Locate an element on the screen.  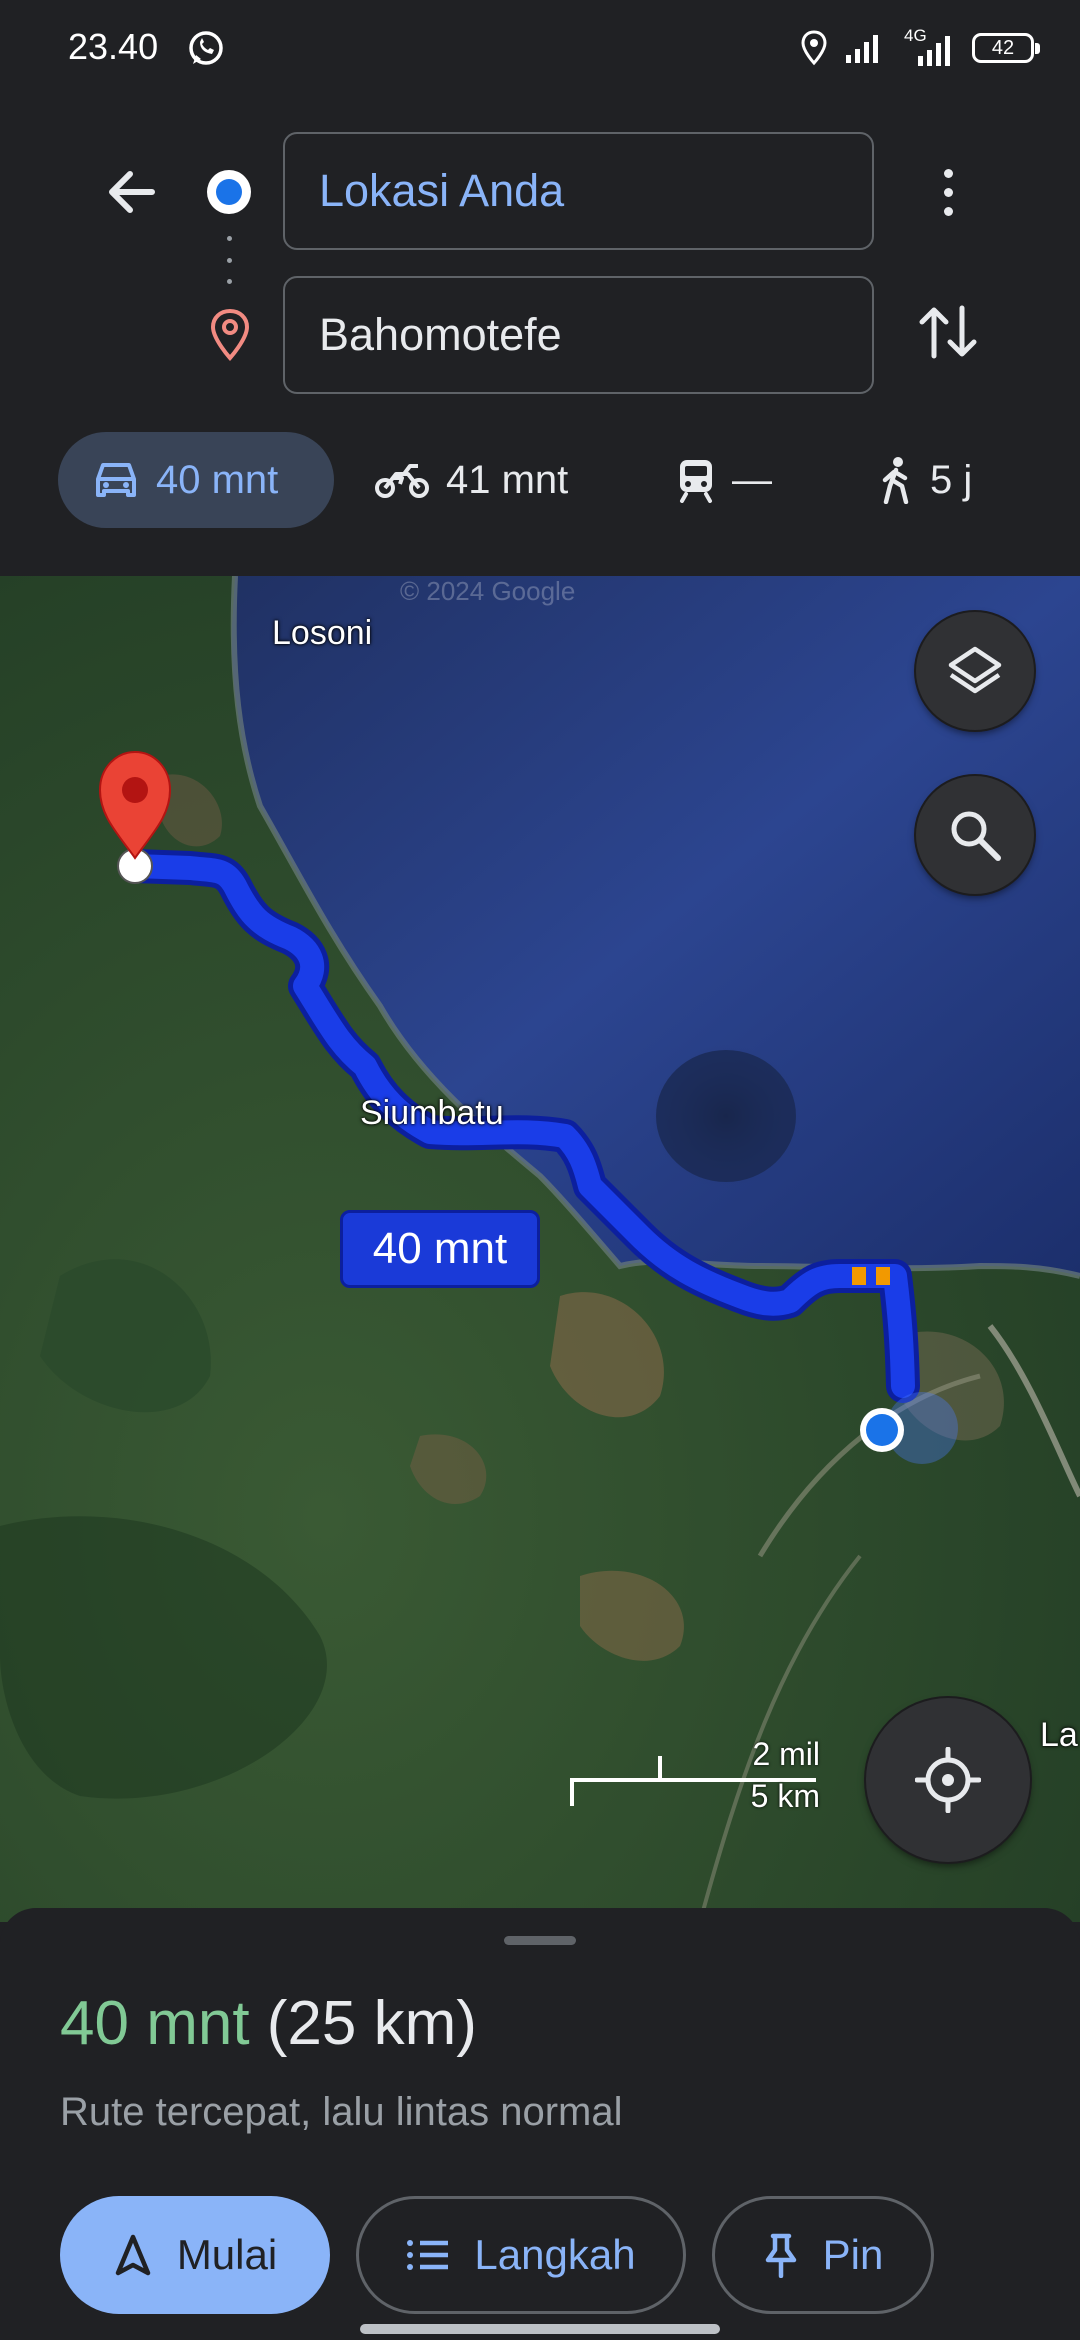
search-icon is located at coordinates (976, 836).